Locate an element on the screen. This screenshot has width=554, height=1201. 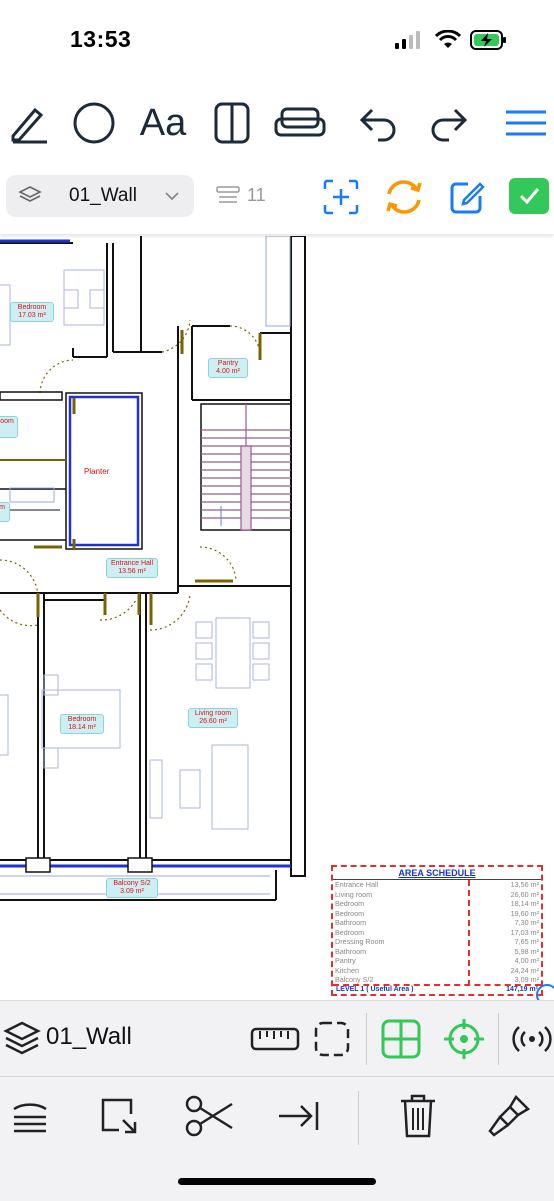
scissors-icon is located at coordinates (210, 1116).